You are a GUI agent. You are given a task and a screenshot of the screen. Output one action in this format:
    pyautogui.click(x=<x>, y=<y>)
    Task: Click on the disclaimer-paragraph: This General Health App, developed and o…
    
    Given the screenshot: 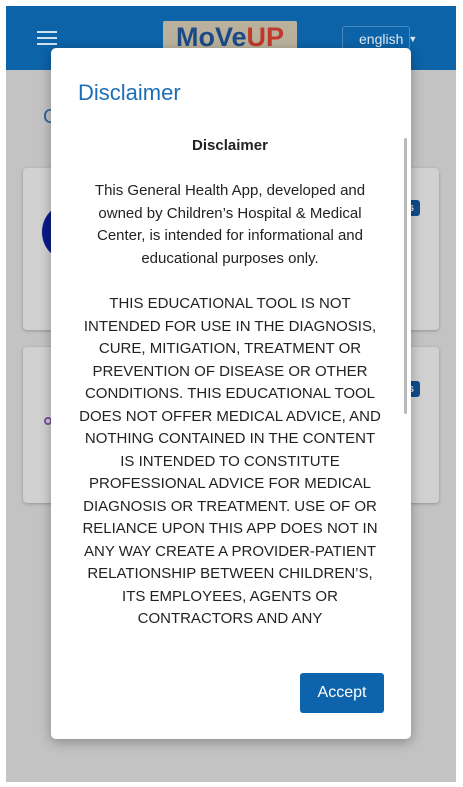 What is the action you would take?
    pyautogui.click(x=230, y=224)
    